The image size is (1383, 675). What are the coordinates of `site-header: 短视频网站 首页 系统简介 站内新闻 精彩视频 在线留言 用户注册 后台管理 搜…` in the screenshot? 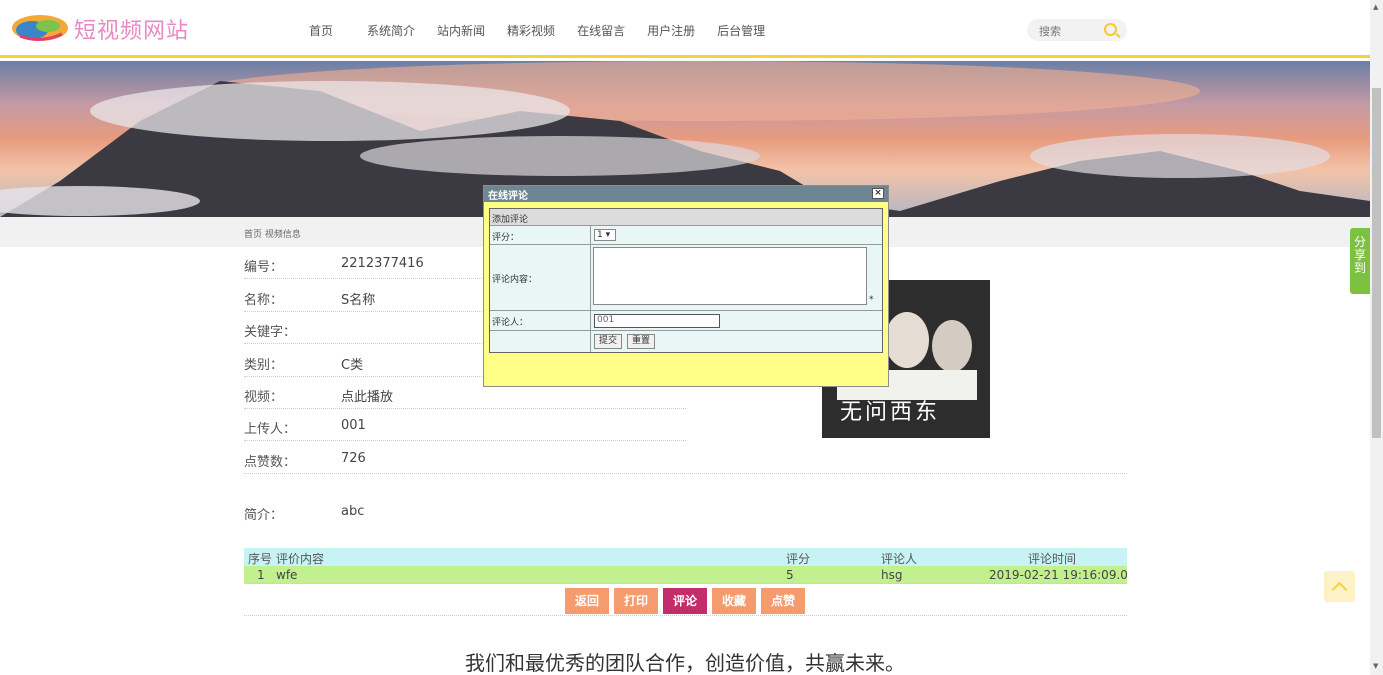 It's located at (685, 29).